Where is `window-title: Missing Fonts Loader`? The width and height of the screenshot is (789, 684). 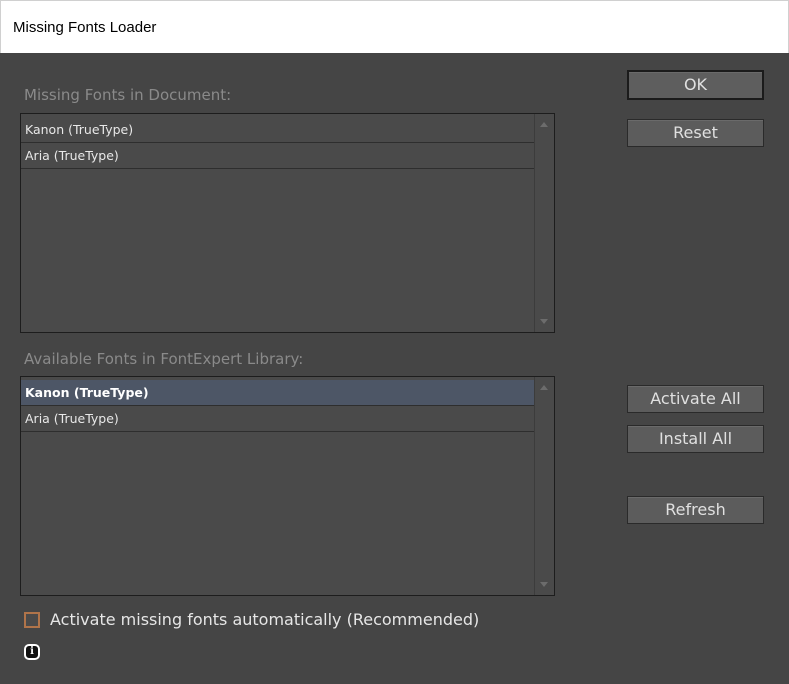
window-title: Missing Fonts Loader is located at coordinates (85, 27).